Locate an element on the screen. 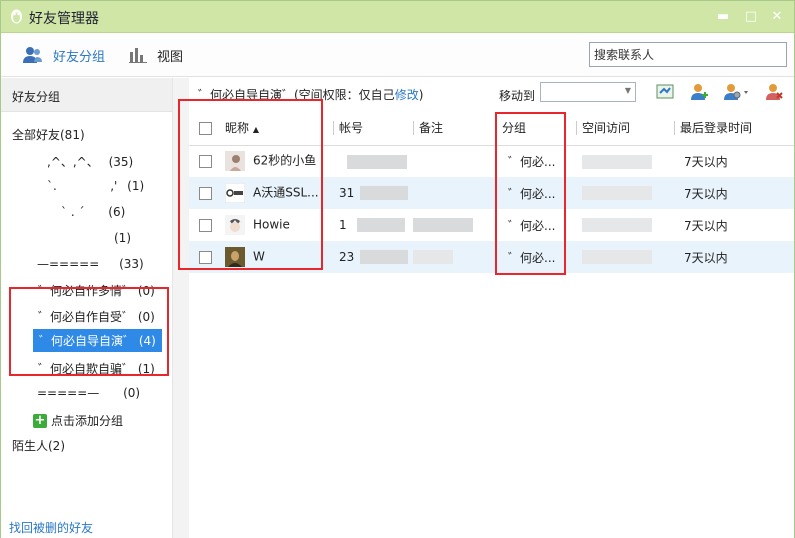  account-cell: 23 is located at coordinates (373, 257).